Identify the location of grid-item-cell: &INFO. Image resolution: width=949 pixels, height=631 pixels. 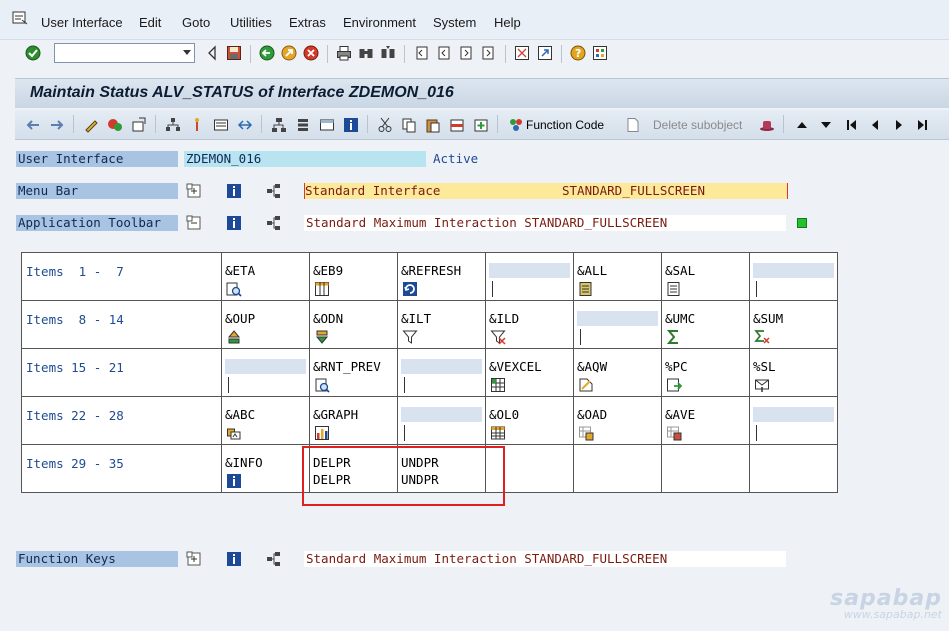
(266, 469).